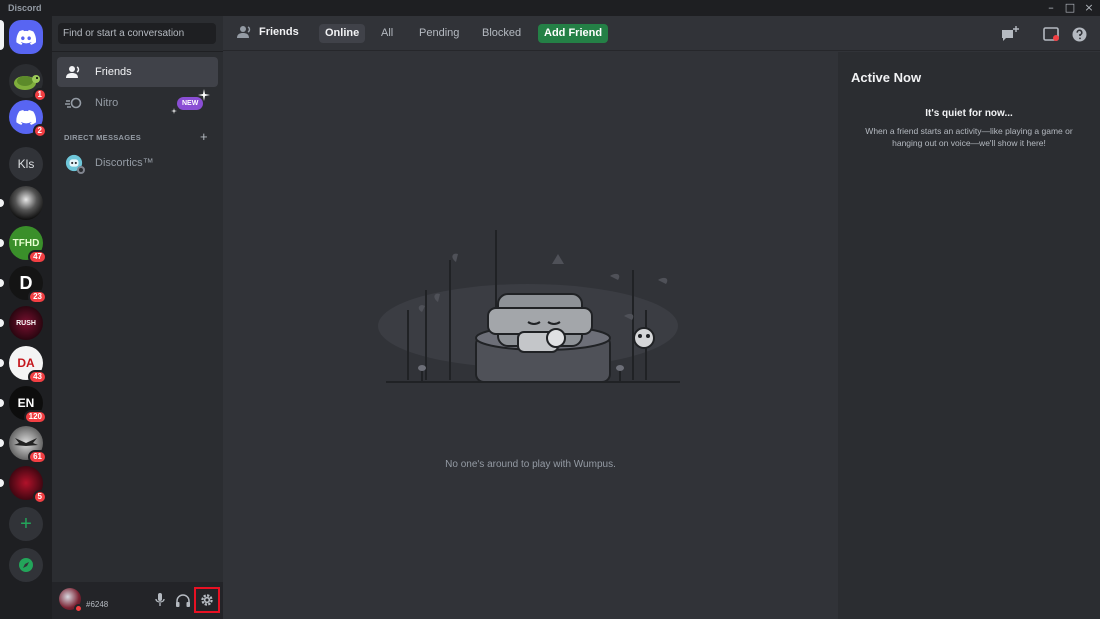  Describe the element at coordinates (124, 163) in the screenshot. I see `dm-name: Discortics™` at that location.